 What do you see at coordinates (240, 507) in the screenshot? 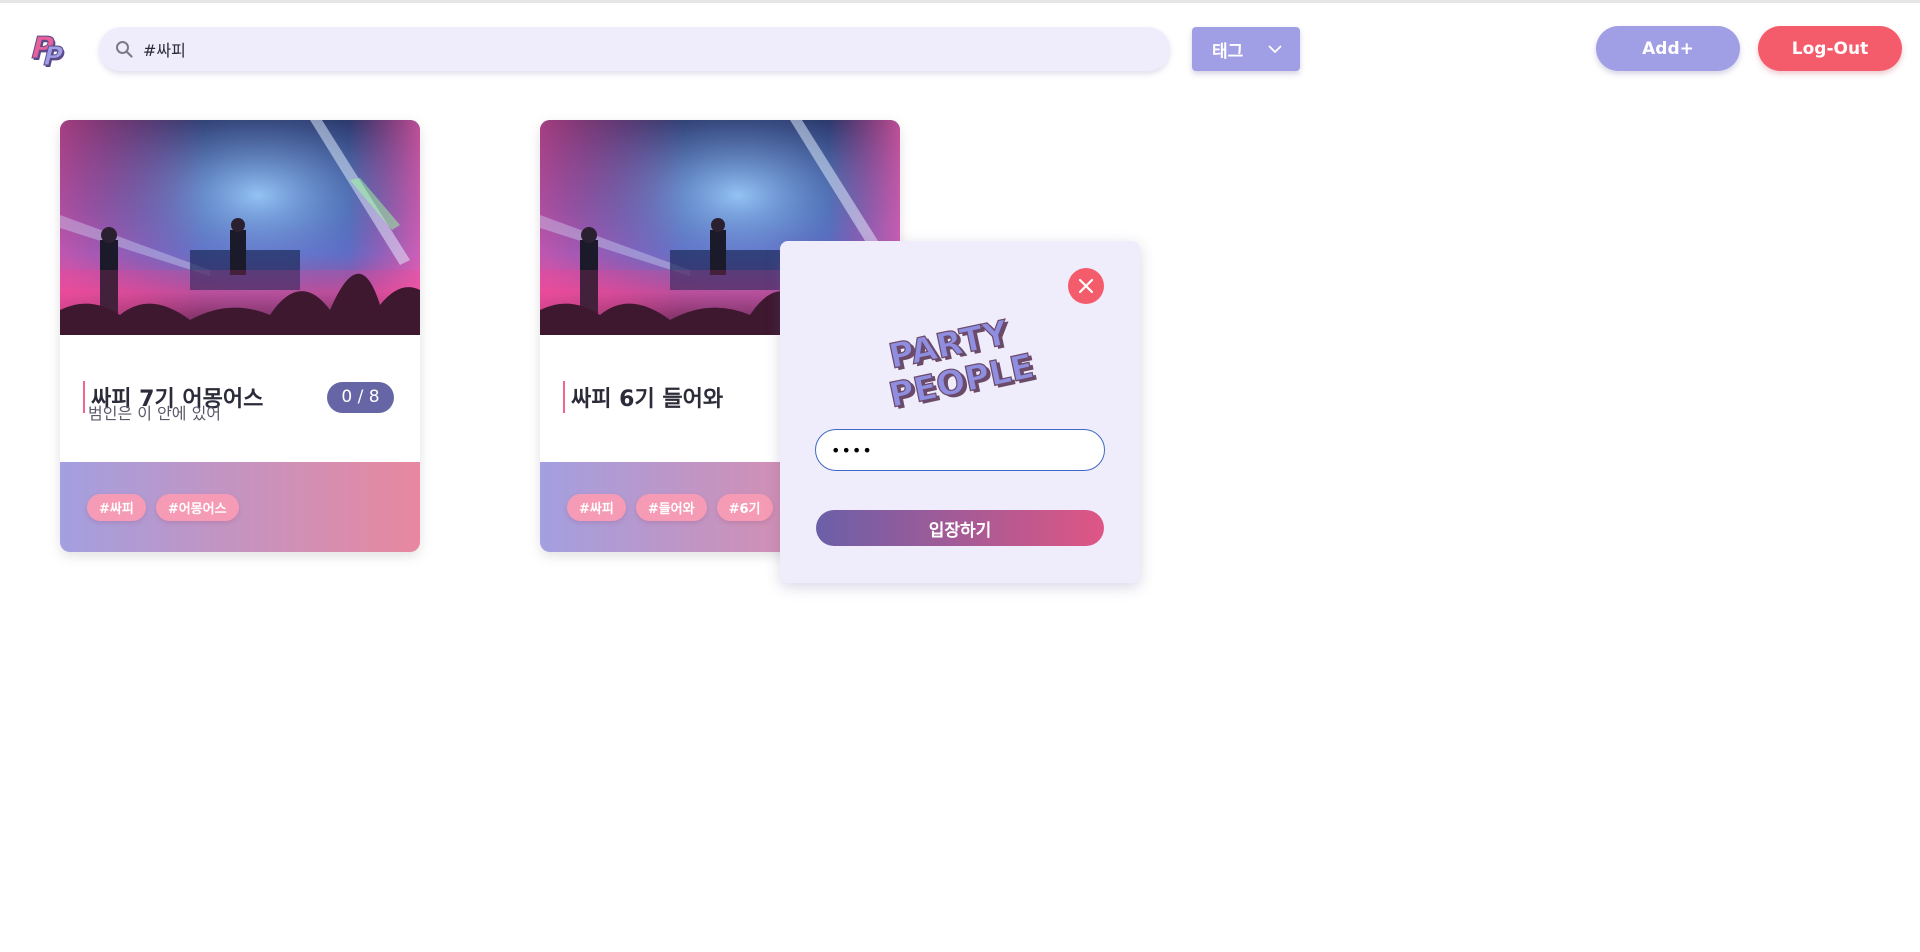
I see `room-tags: #싸피 #어몽어스` at bounding box center [240, 507].